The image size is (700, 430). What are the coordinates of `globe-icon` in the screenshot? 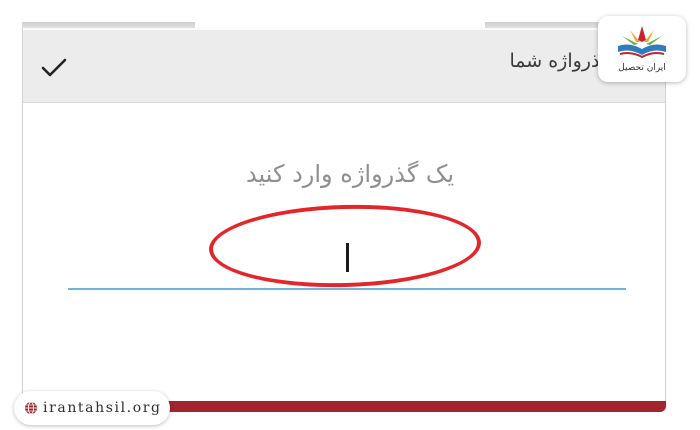 It's located at (31, 408).